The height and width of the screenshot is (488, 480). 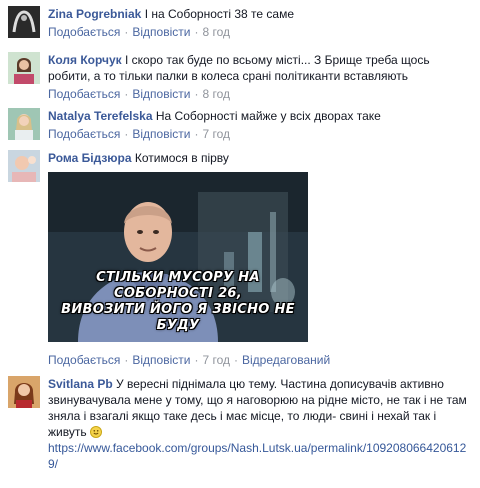 What do you see at coordinates (181, 158) in the screenshot?
I see `comment-text: Котимося в пiрву` at bounding box center [181, 158].